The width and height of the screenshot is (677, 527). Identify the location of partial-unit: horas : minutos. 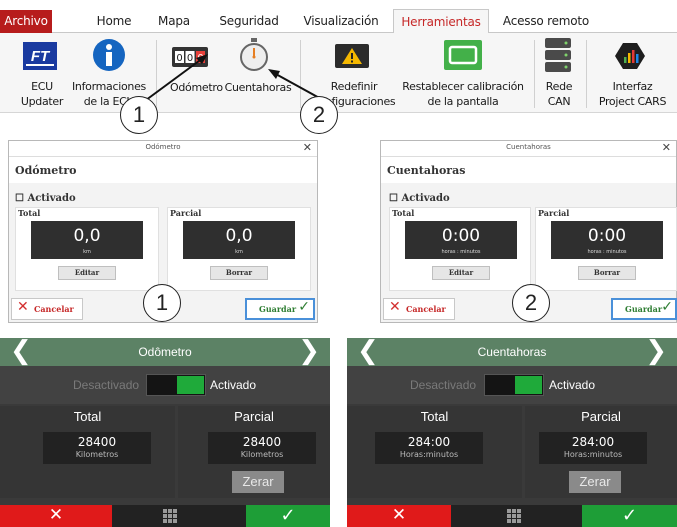
(607, 252).